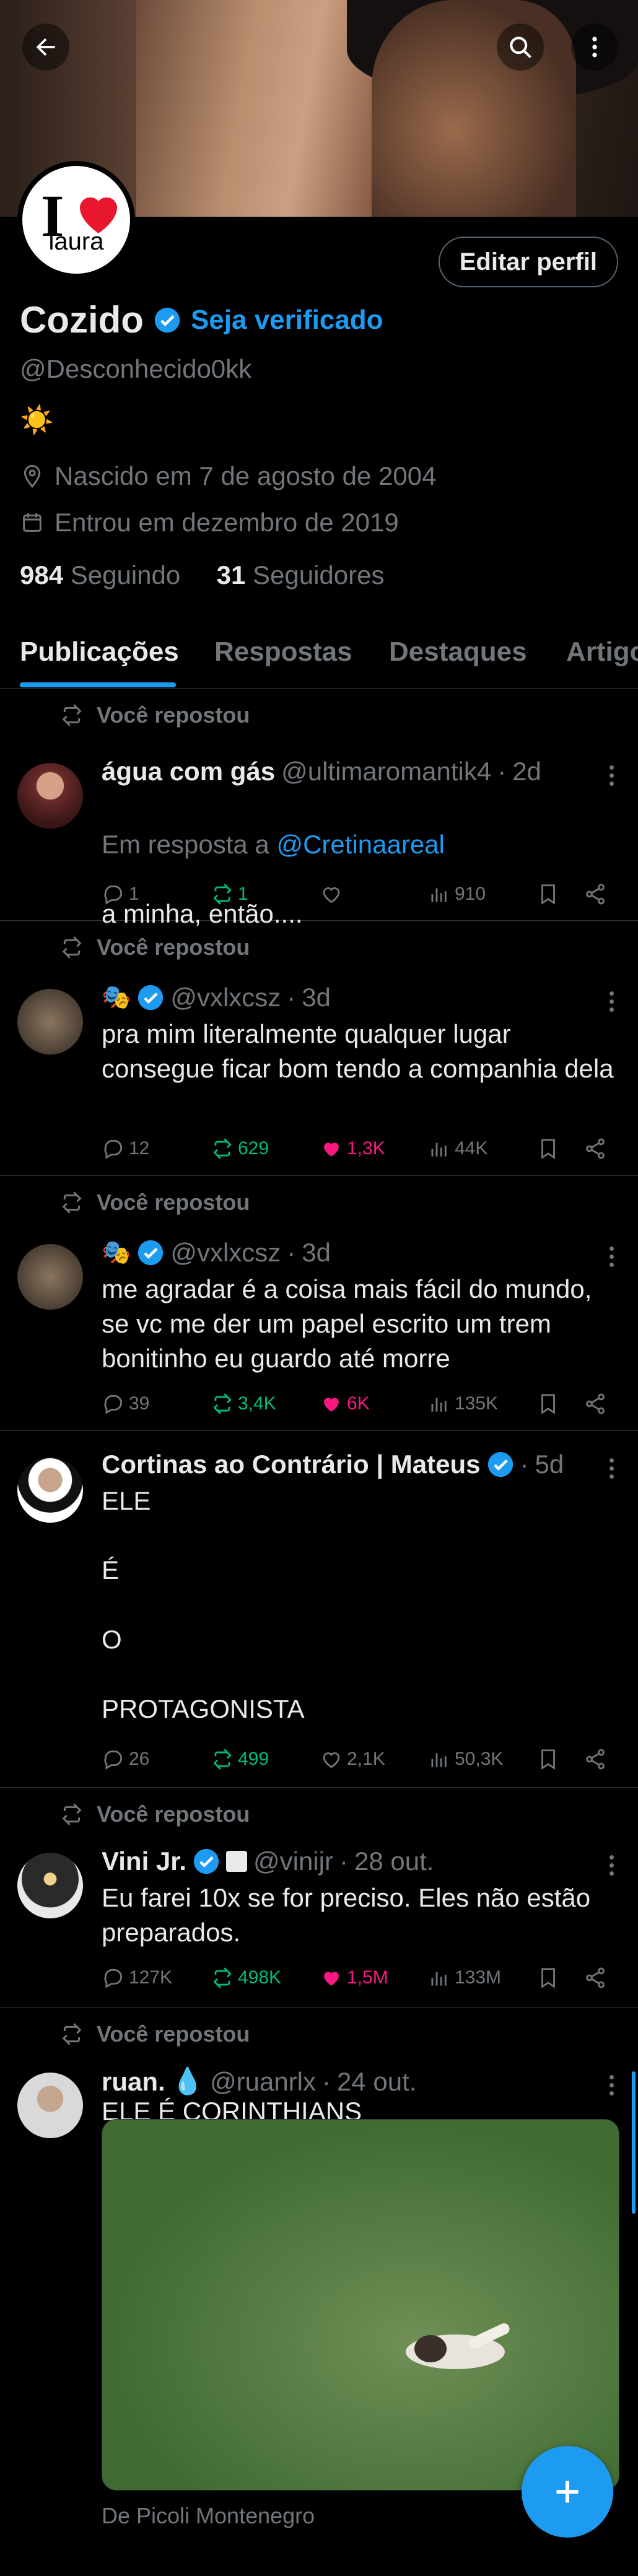  I want to click on search-button, so click(520, 47).